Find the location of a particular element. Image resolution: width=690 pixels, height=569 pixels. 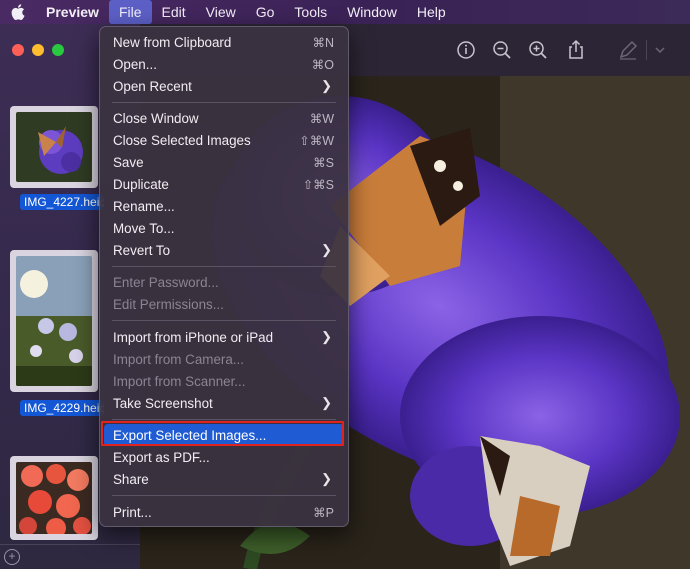

menu-tools: Tools is located at coordinates (310, 12).